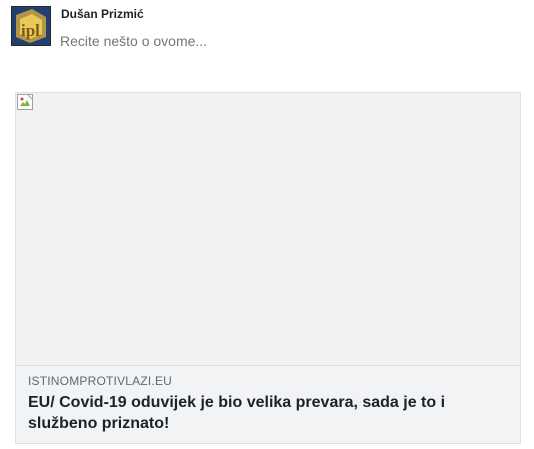 This screenshot has height=449, width=534. I want to click on author-name: Dušan Prizmić, so click(102, 14).